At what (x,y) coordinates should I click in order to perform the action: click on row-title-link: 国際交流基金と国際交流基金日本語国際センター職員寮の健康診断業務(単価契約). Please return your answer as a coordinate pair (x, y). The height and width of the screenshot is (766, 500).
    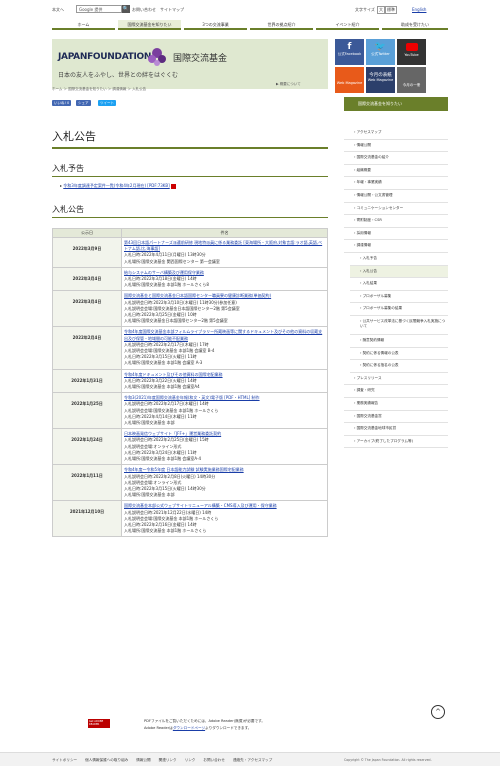
    Looking at the image, I should click on (197, 295).